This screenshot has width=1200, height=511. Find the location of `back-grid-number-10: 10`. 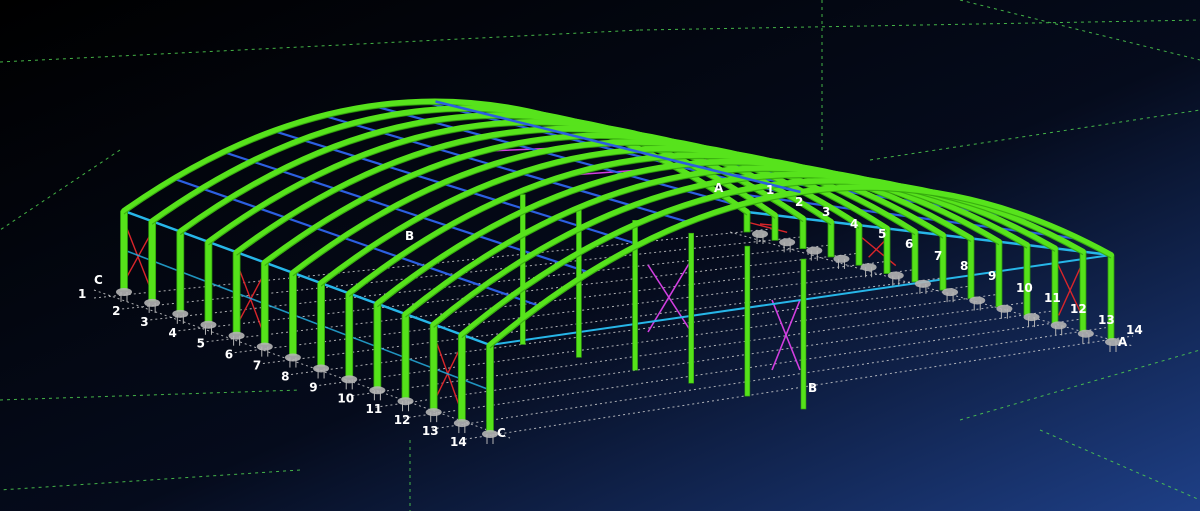

back-grid-number-10: 10 is located at coordinates (1024, 288).